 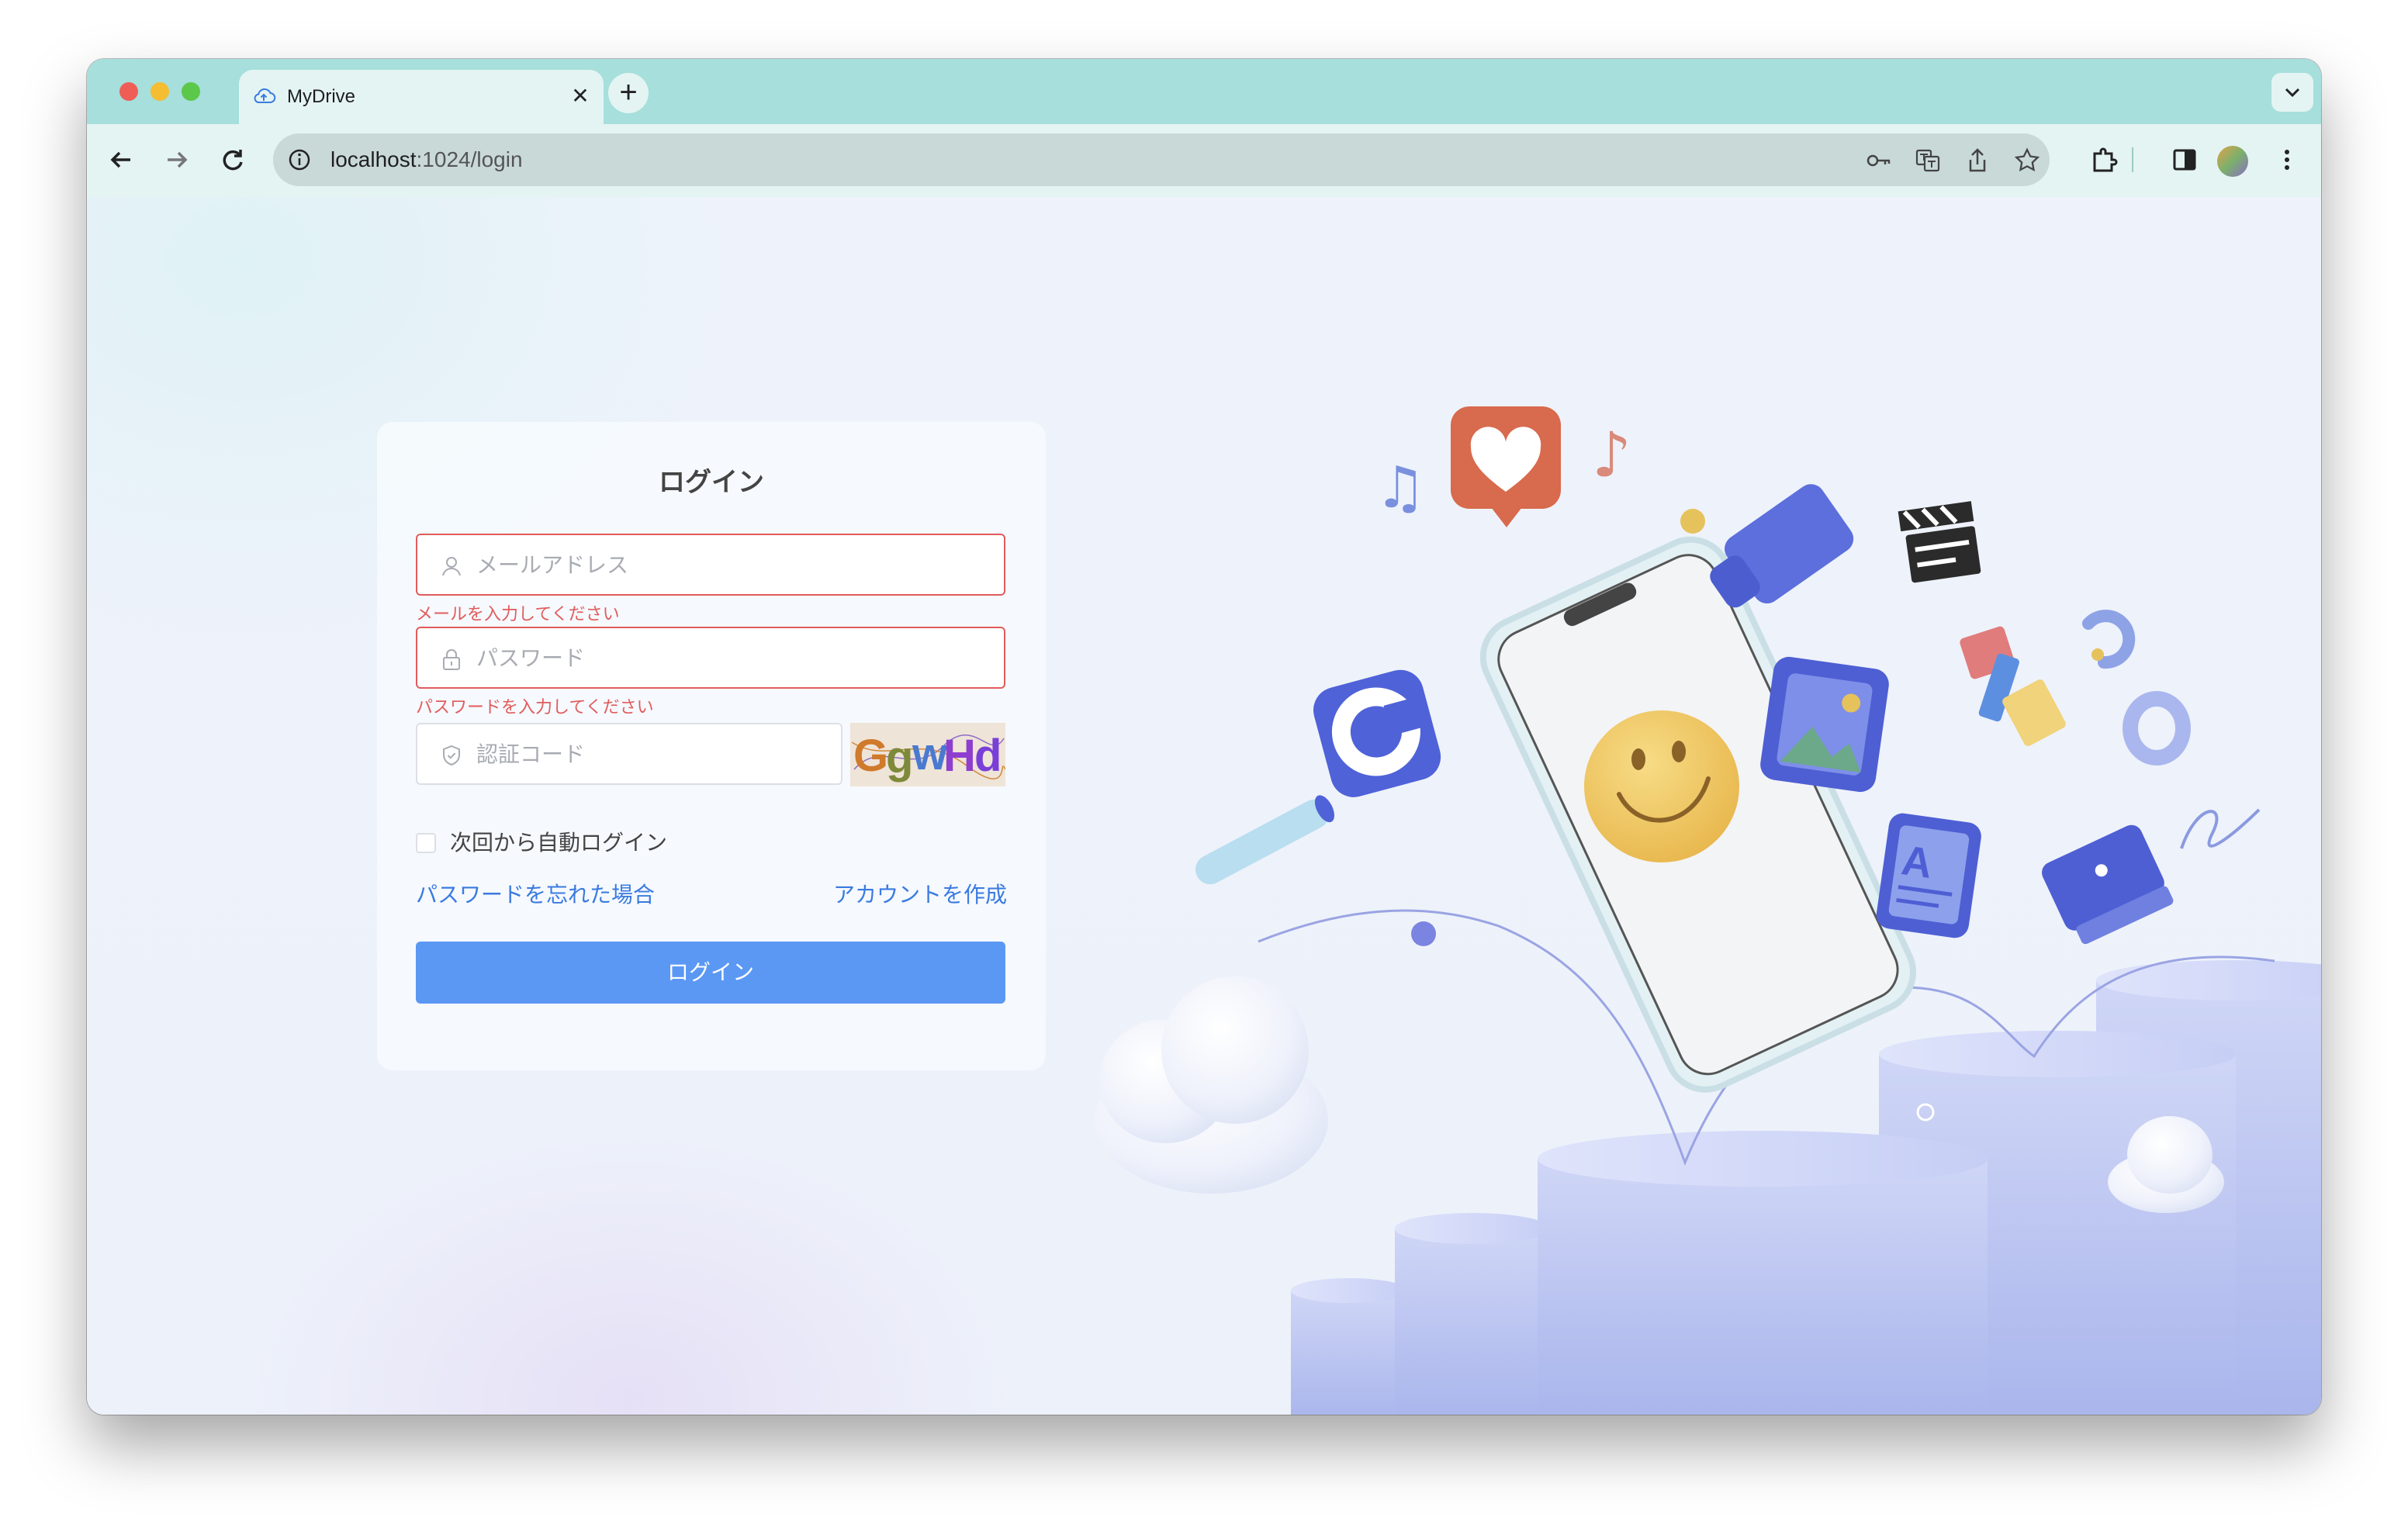 I want to click on share-icon, so click(x=1978, y=160).